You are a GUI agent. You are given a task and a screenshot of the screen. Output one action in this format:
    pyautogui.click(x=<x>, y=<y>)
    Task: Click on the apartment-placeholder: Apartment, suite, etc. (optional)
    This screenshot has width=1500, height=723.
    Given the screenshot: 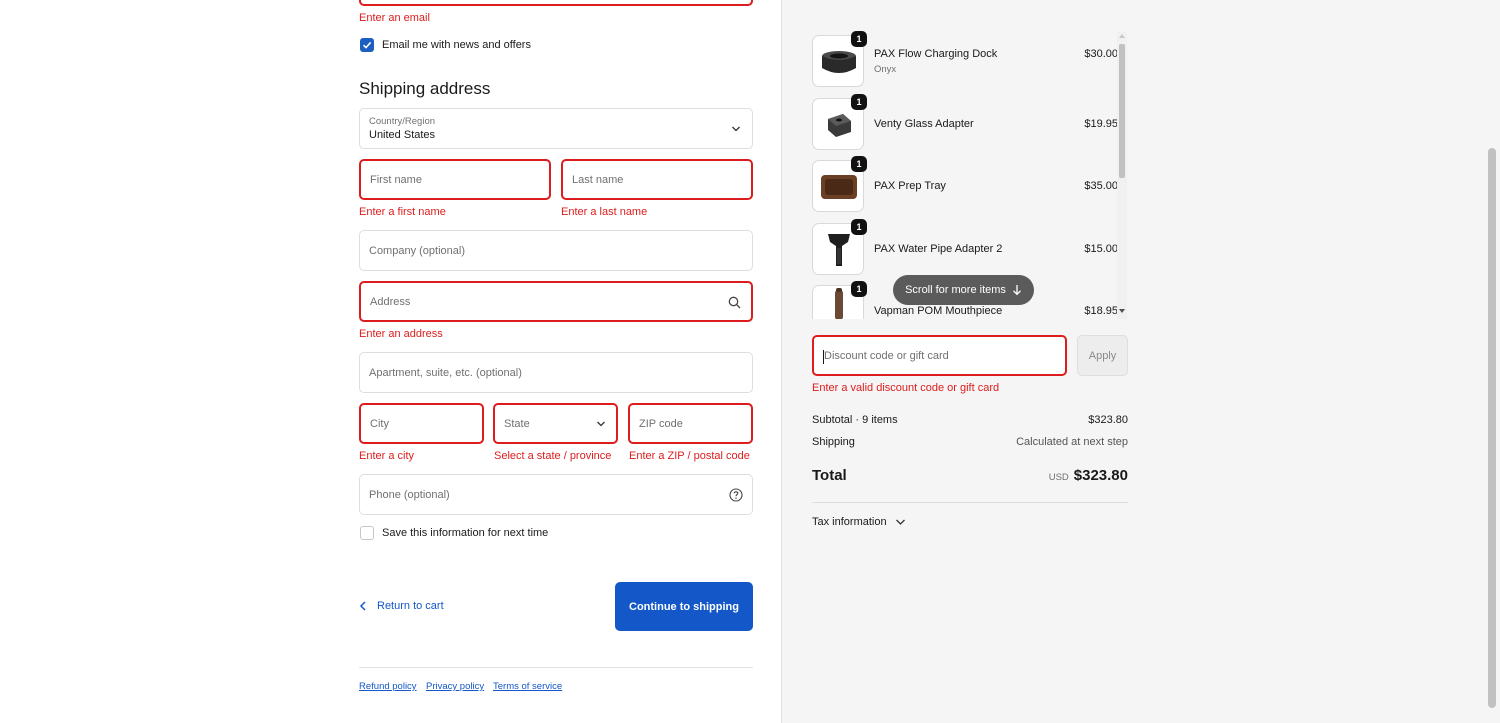 What is the action you would take?
    pyautogui.click(x=445, y=372)
    